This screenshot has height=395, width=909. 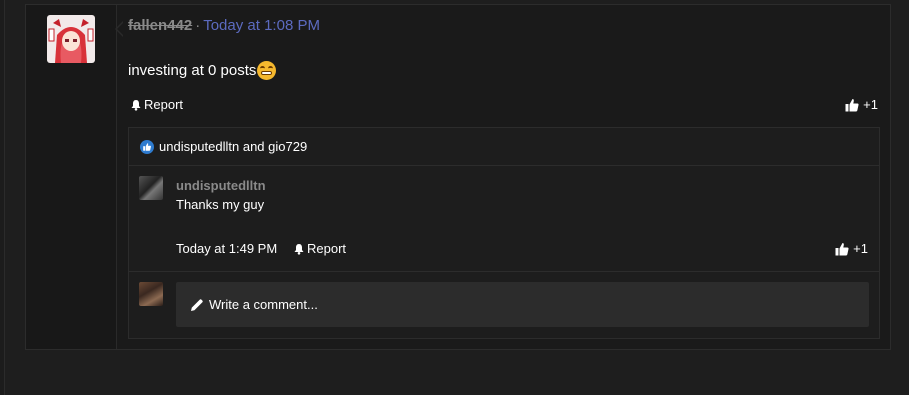 What do you see at coordinates (221, 185) in the screenshot?
I see `commenter-username: undisputedlltn` at bounding box center [221, 185].